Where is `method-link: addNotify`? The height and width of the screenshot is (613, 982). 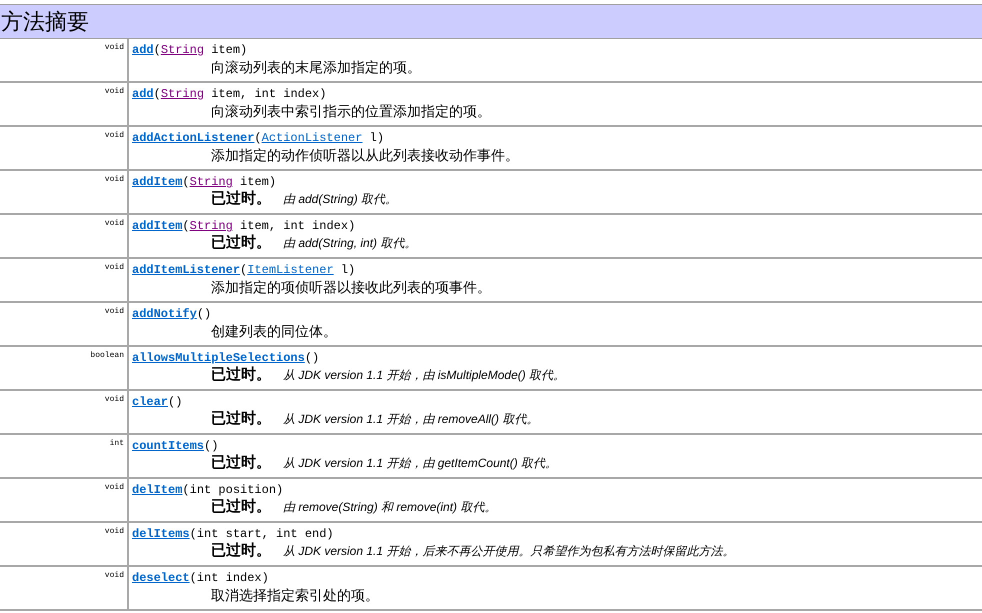
method-link: addNotify is located at coordinates (164, 314).